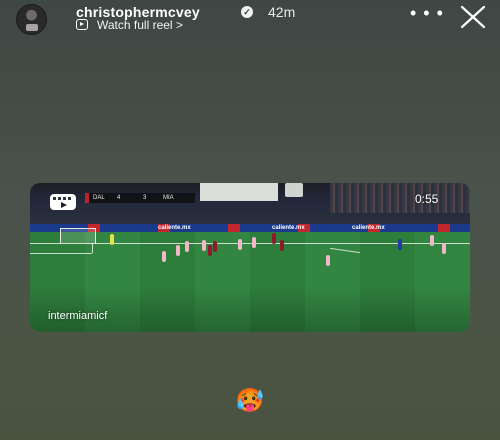  I want to click on scoreboard-stripe, so click(87, 198).